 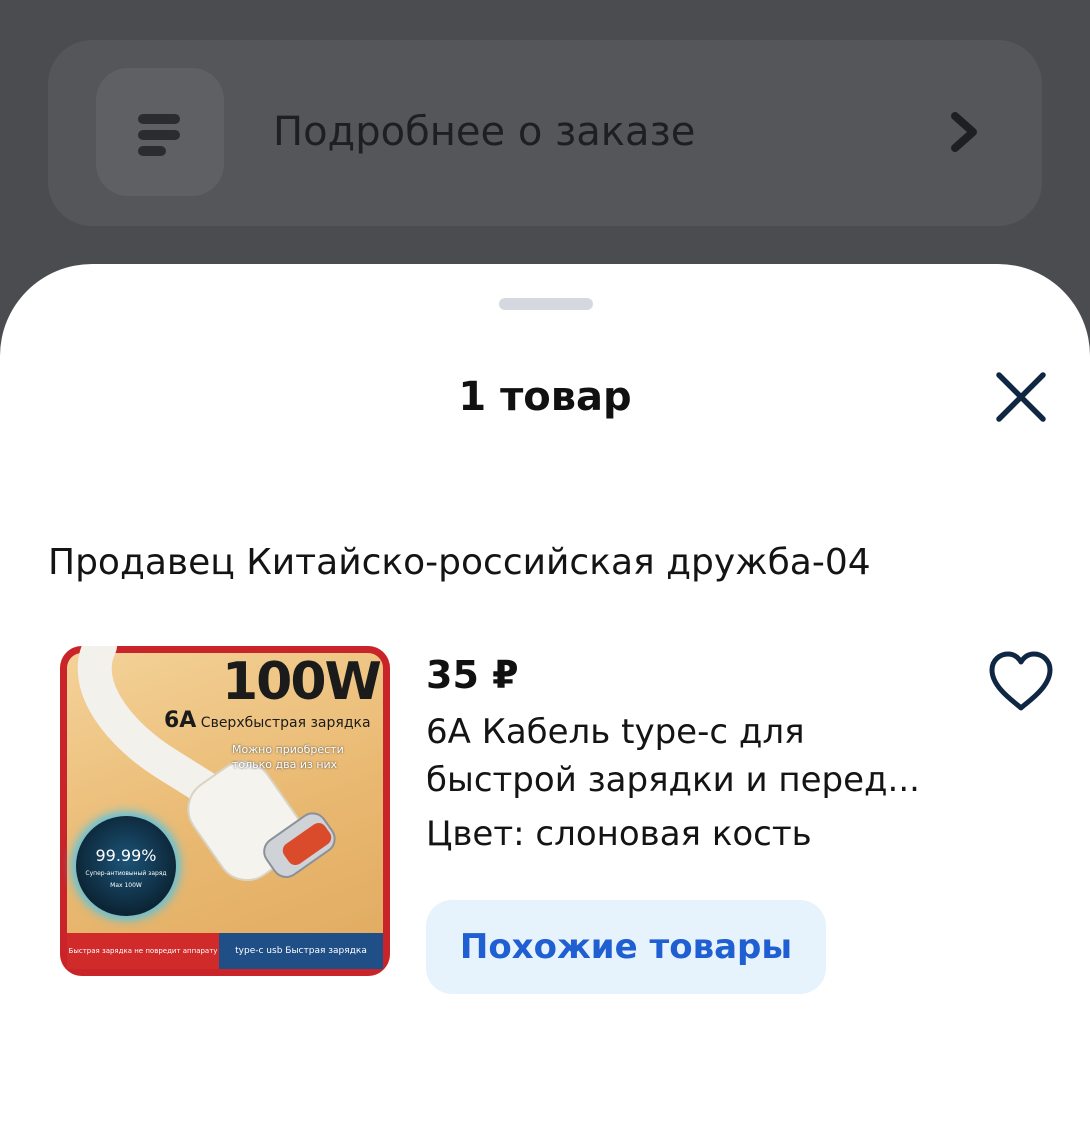 I want to click on seller-label: Продавец Китайско-российская дружба-04, so click(x=459, y=563).